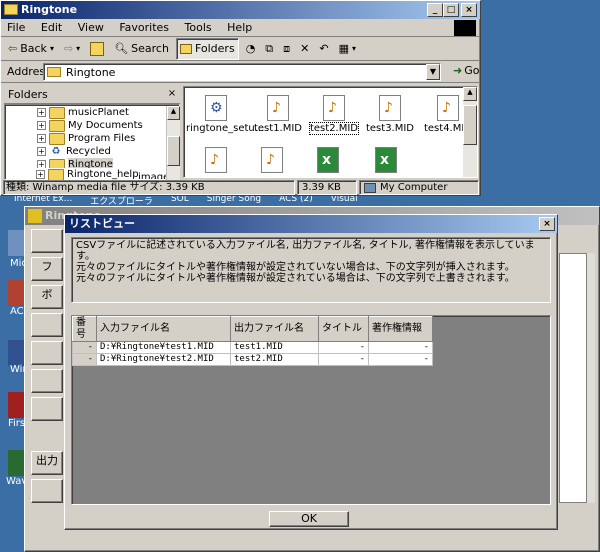 This screenshot has width=600, height=552. I want to click on cell-input: D:¥Ringtone¥test1.MID, so click(163, 347).